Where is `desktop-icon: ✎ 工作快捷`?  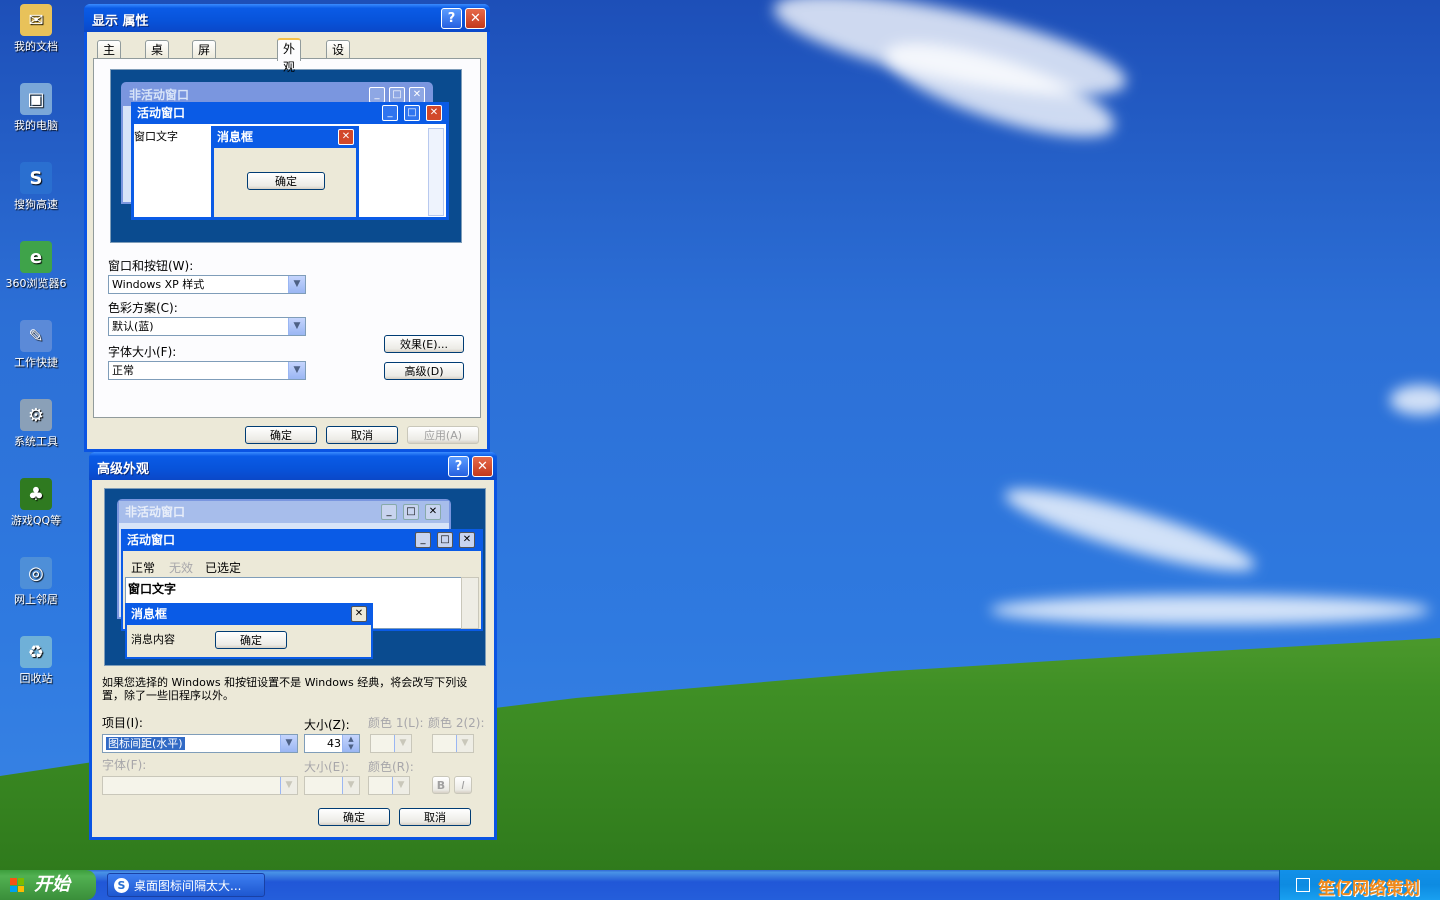 desktop-icon: ✎ 工作快捷 is located at coordinates (36, 345).